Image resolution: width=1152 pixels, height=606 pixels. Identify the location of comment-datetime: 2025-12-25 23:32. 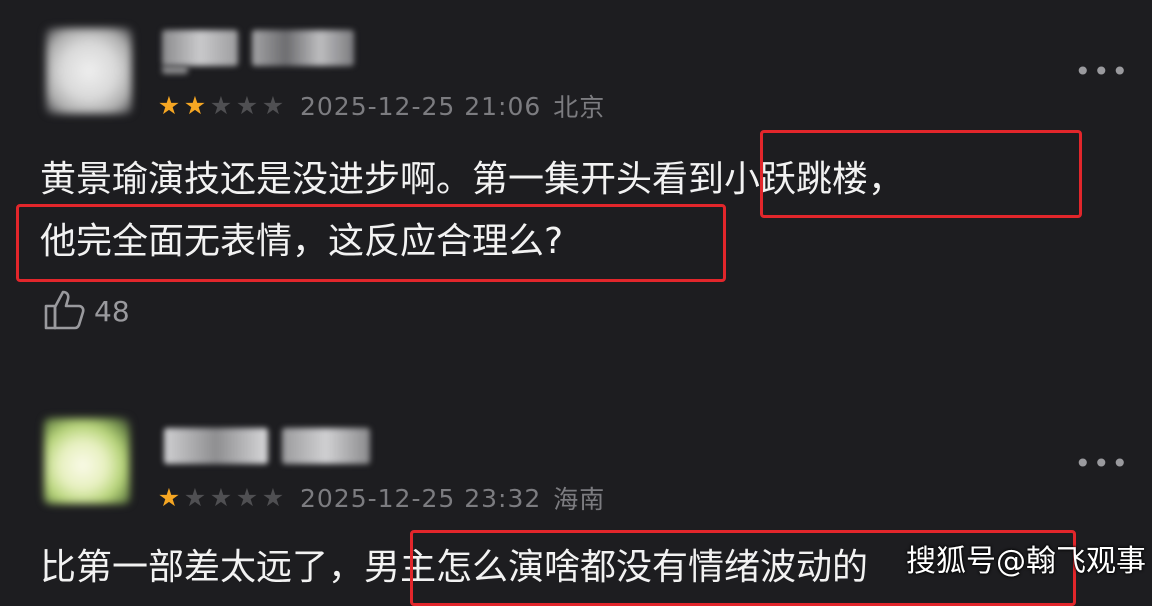
(421, 498).